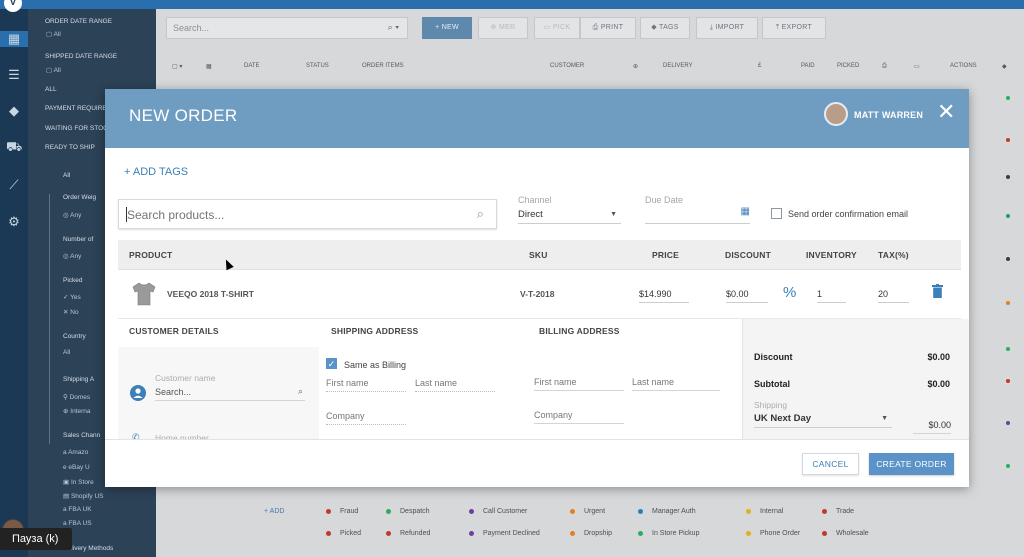 The width and height of the screenshot is (1024, 557). What do you see at coordinates (794, 28) in the screenshot?
I see `export-button: ⤒ EXPORT` at bounding box center [794, 28].